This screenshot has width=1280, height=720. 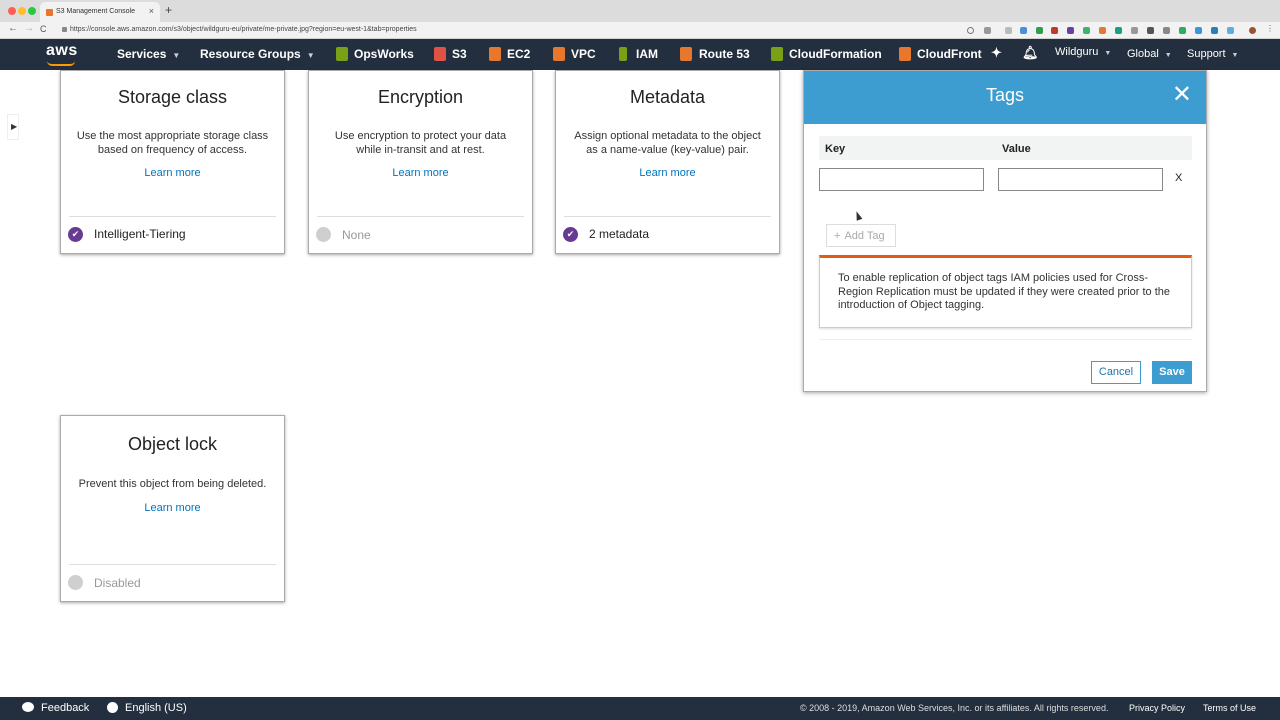 I want to click on shortcut-opsworks: OpsWorks, so click(x=384, y=54).